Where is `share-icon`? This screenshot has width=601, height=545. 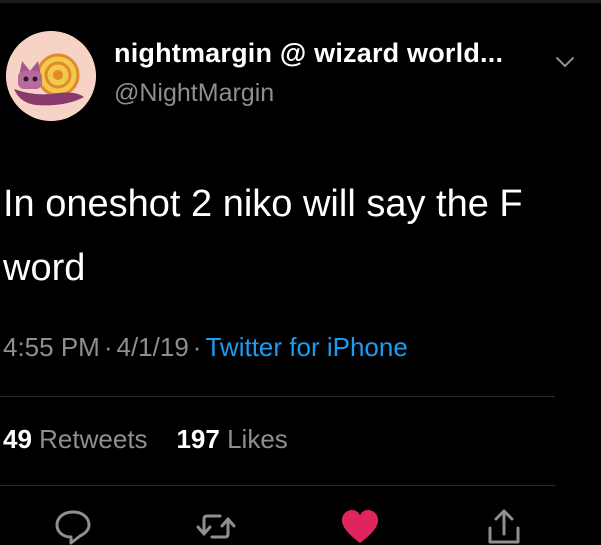 share-icon is located at coordinates (504, 526).